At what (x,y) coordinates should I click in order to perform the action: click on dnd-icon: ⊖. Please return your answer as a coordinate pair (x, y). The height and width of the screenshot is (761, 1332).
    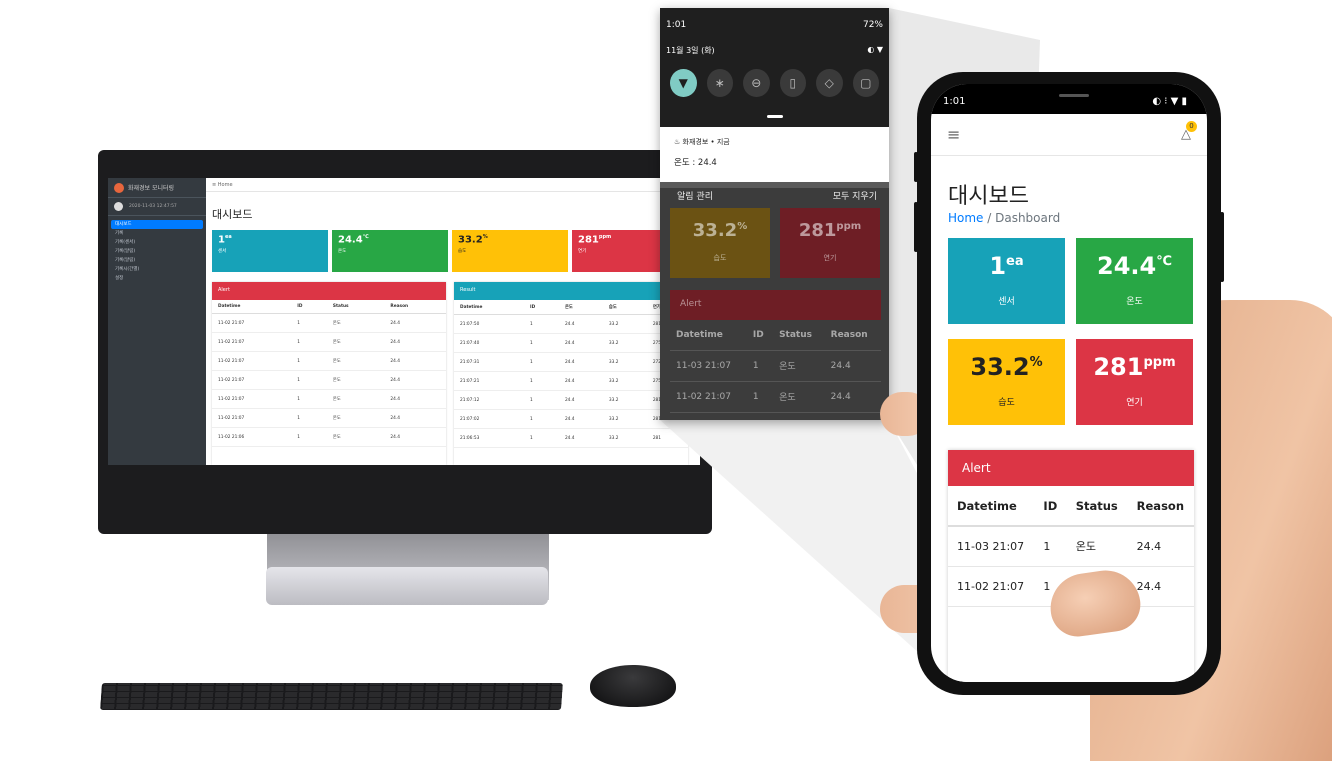
    Looking at the image, I should click on (756, 83).